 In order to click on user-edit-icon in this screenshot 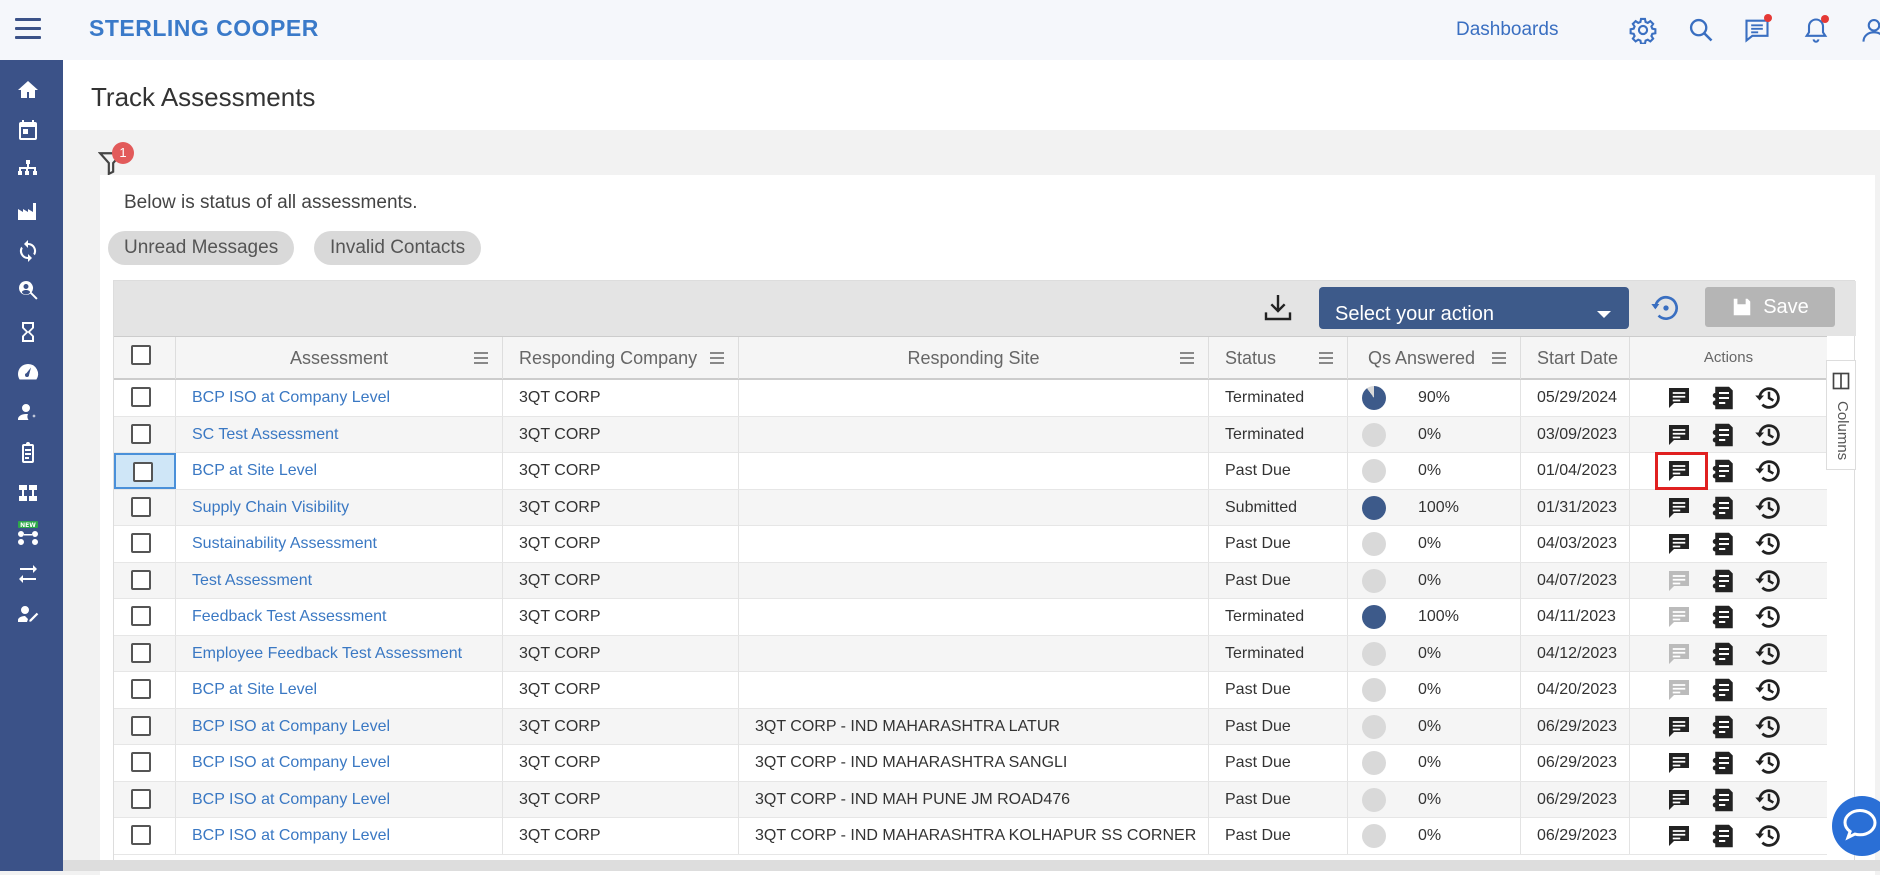, I will do `click(28, 614)`.